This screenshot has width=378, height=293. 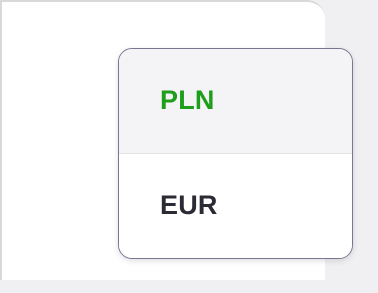 I want to click on background-strip, so click(x=189, y=286).